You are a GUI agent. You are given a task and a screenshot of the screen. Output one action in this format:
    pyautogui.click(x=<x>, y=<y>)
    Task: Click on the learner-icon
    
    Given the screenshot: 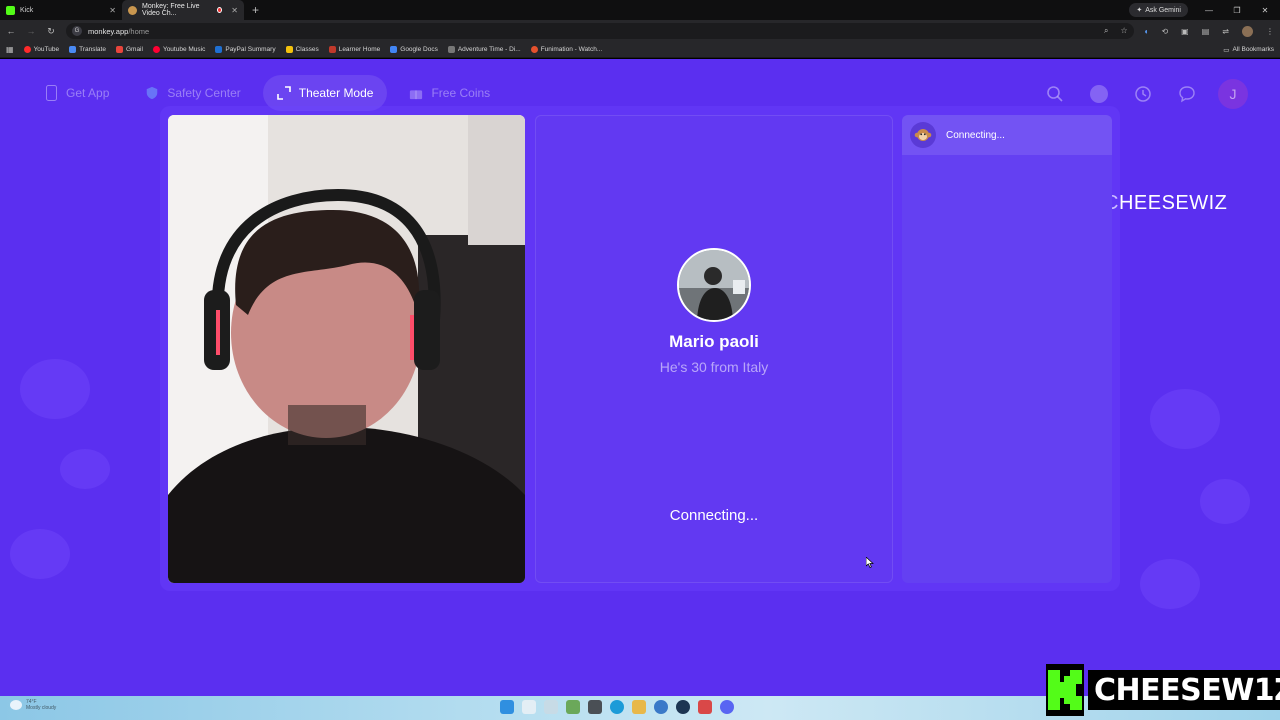 What is the action you would take?
    pyautogui.click(x=332, y=49)
    